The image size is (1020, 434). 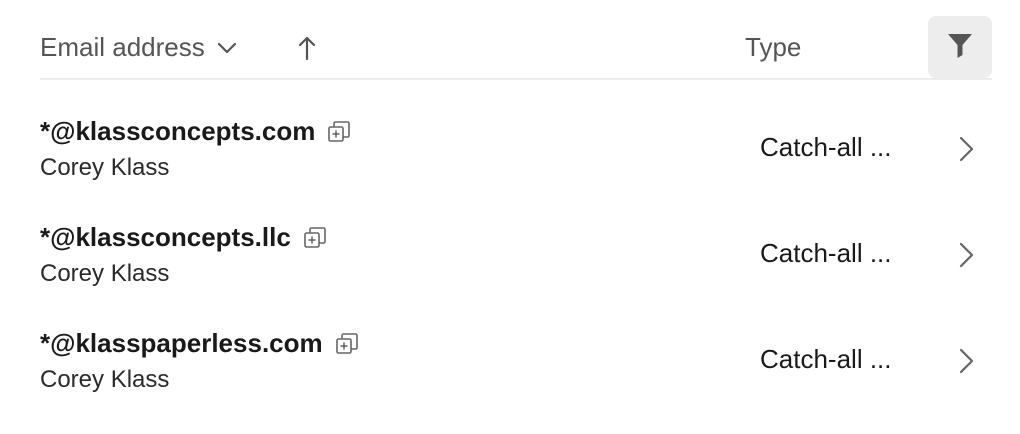 What do you see at coordinates (165, 237) in the screenshot?
I see `email-address: *@klassconcepts.llc` at bounding box center [165, 237].